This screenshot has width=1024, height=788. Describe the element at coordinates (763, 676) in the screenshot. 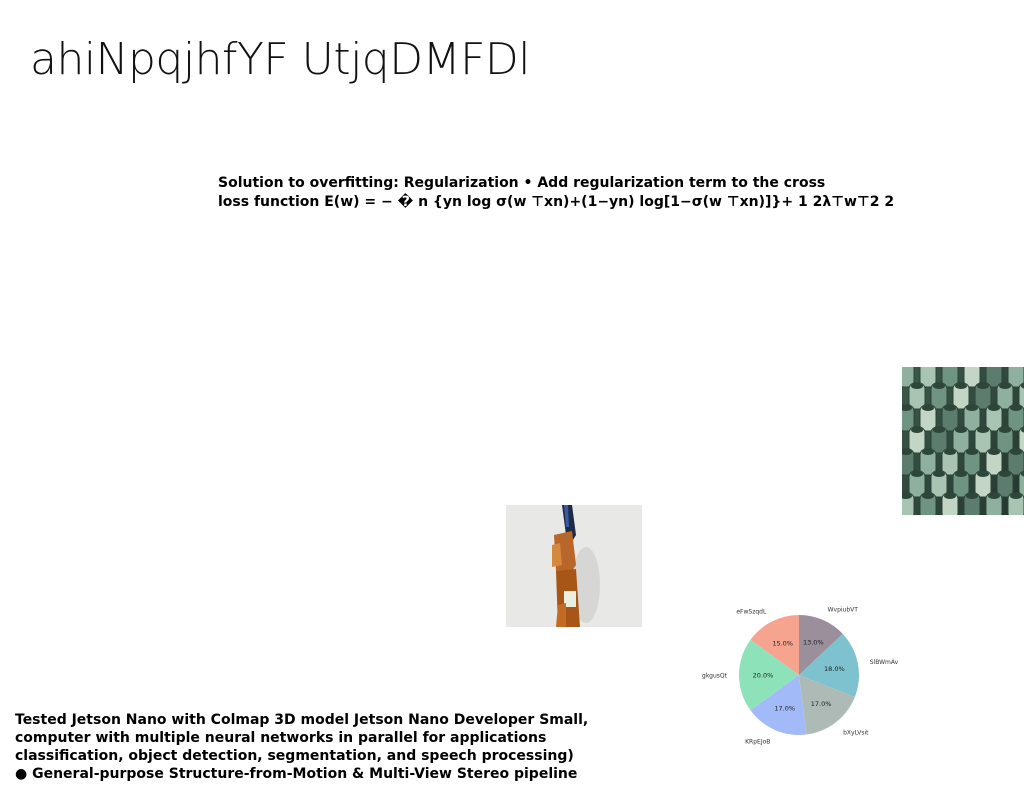

I see `pie-pct-label: 20.0%` at that location.